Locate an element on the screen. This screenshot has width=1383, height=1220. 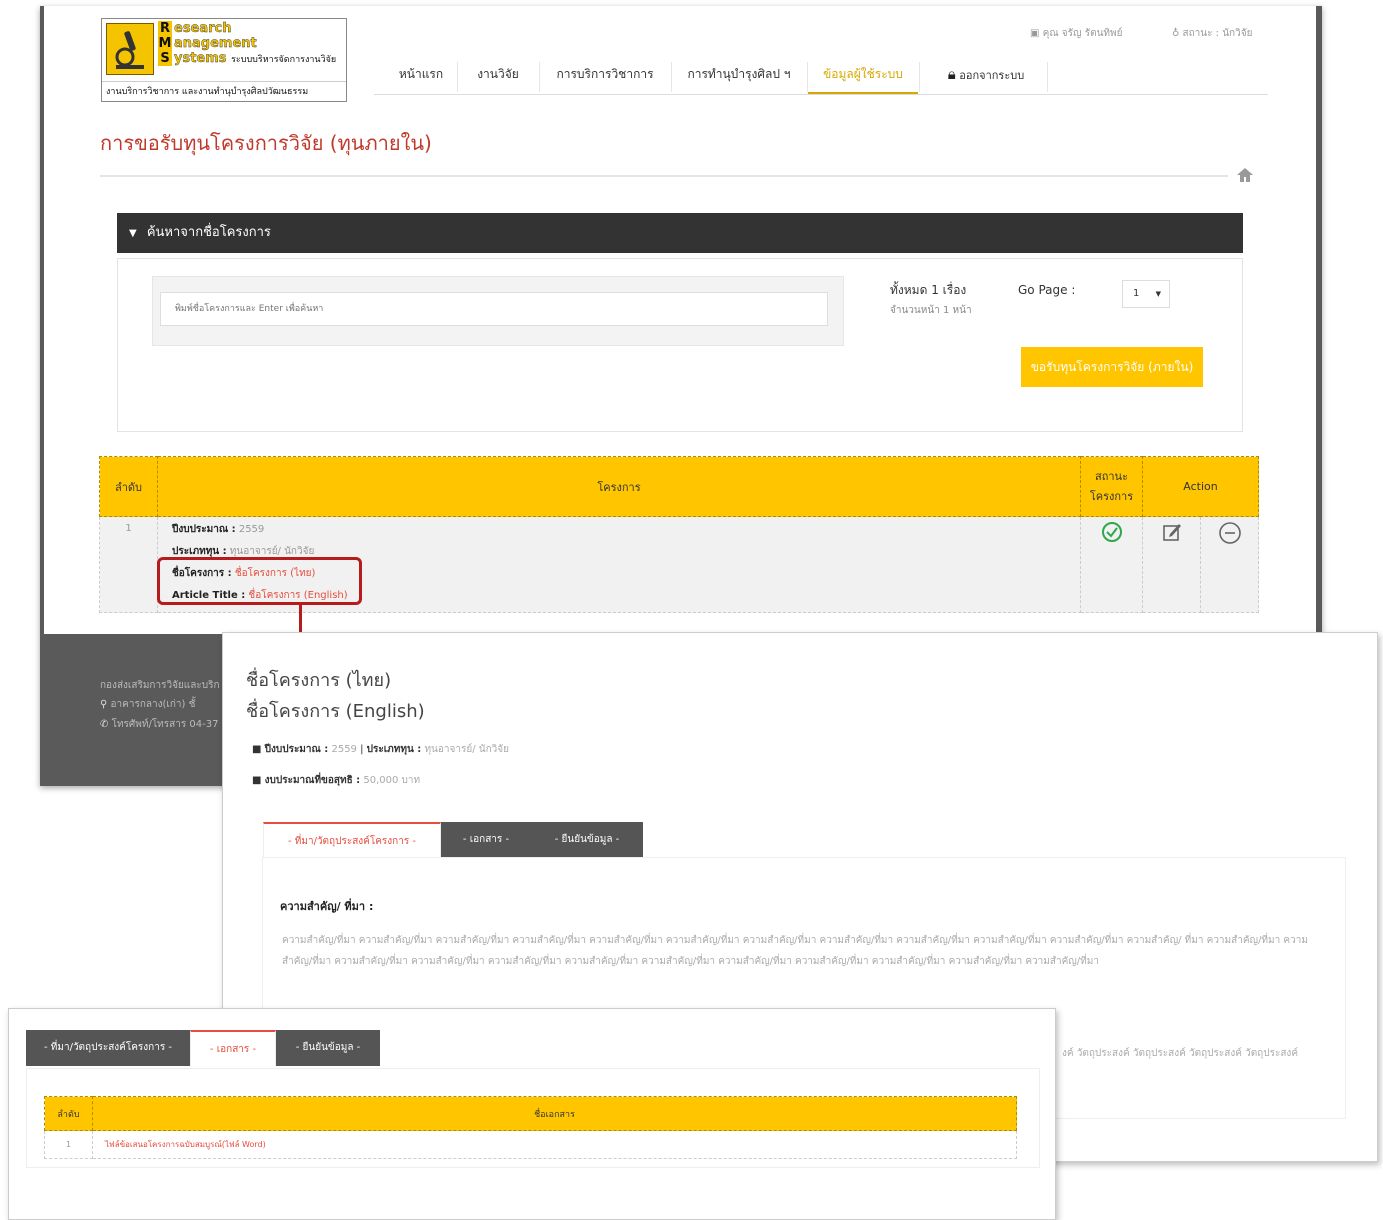
badge-icon: ♁ is located at coordinates (1176, 33).